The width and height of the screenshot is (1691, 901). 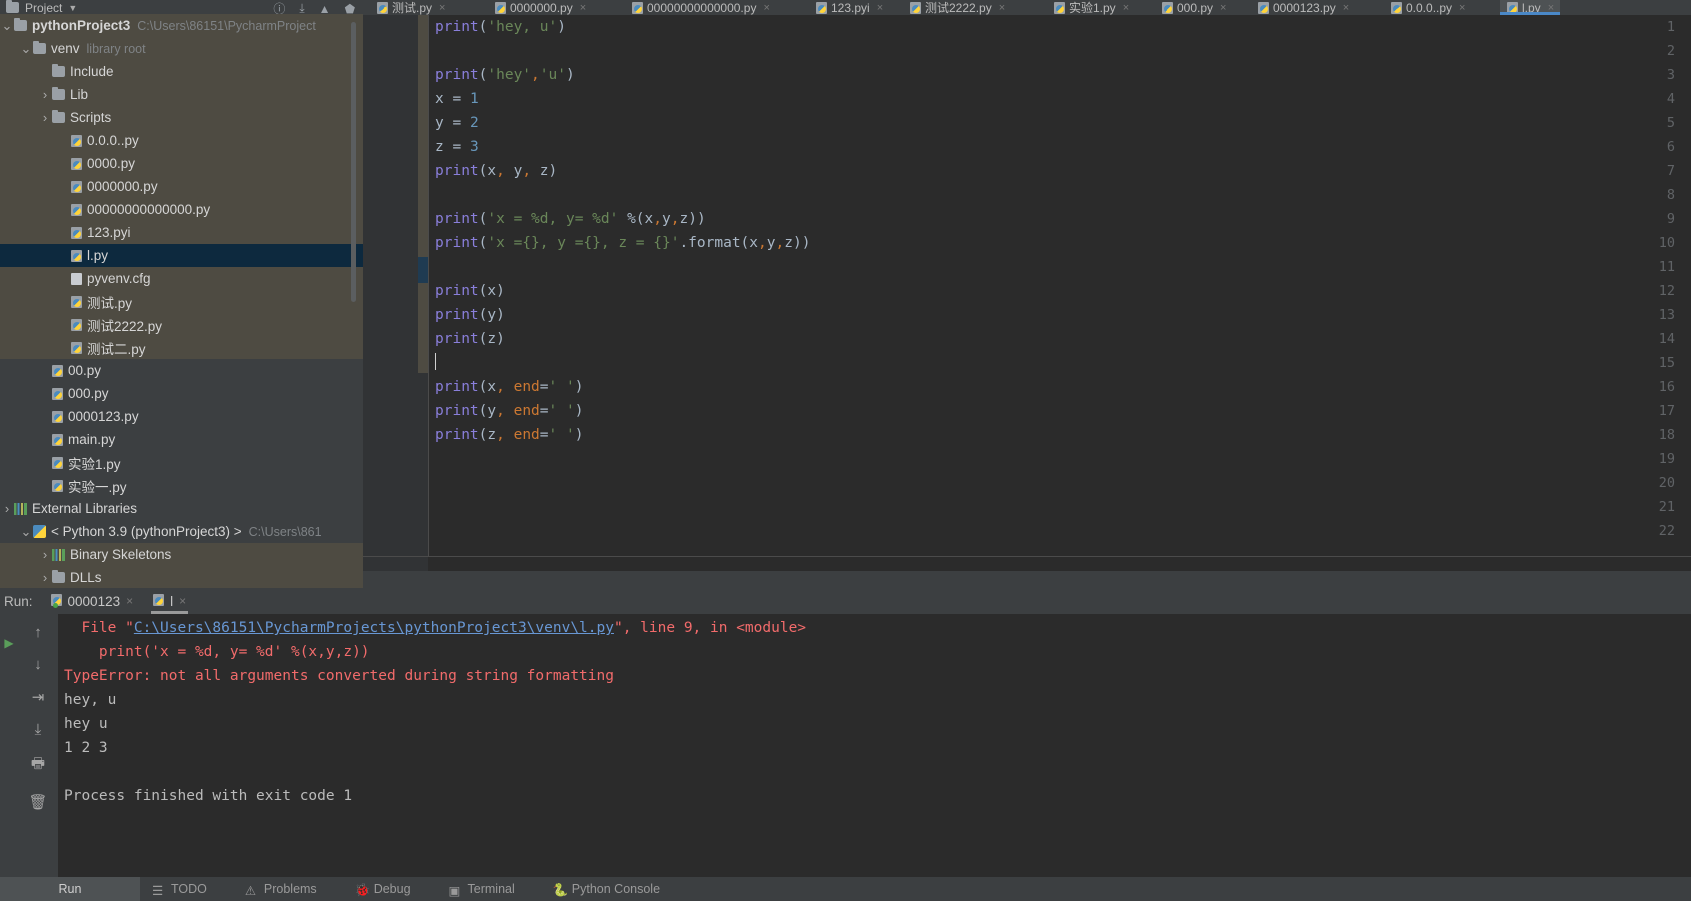 I want to click on code-line: print(y), so click(x=1059, y=315).